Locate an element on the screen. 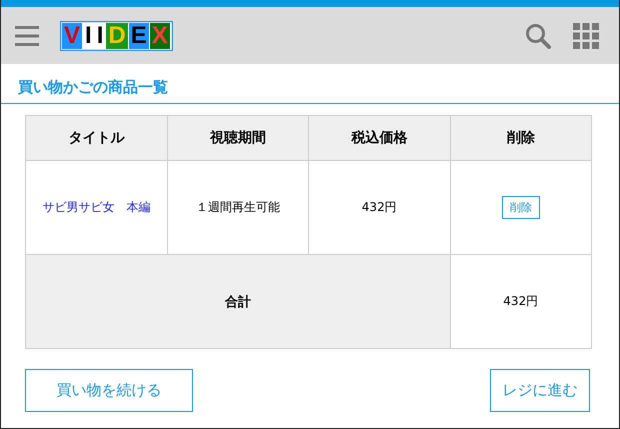 The width and height of the screenshot is (620, 429). column-header: 削除 is located at coordinates (521, 138).